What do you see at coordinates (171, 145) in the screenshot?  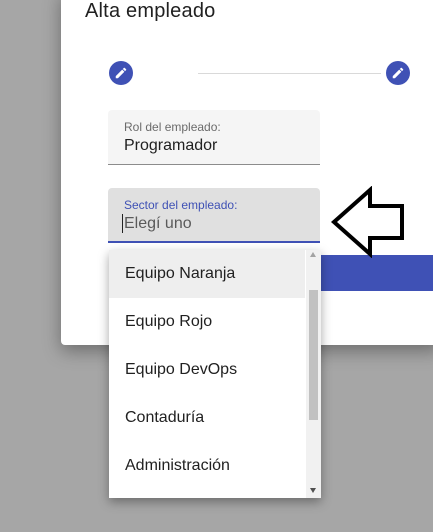 I see `role-field-value: Programador` at bounding box center [171, 145].